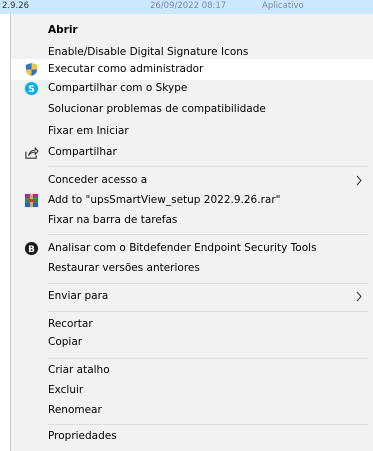 The width and height of the screenshot is (373, 451). I want to click on menu-item-label: Compartilhar com o Skype, so click(118, 88).